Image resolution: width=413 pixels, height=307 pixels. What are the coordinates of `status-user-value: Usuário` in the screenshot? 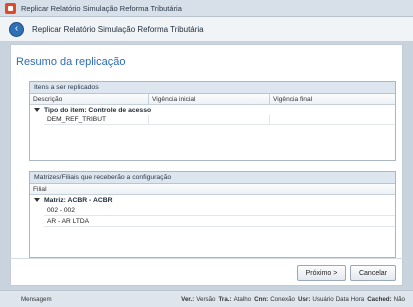 It's located at (323, 299).